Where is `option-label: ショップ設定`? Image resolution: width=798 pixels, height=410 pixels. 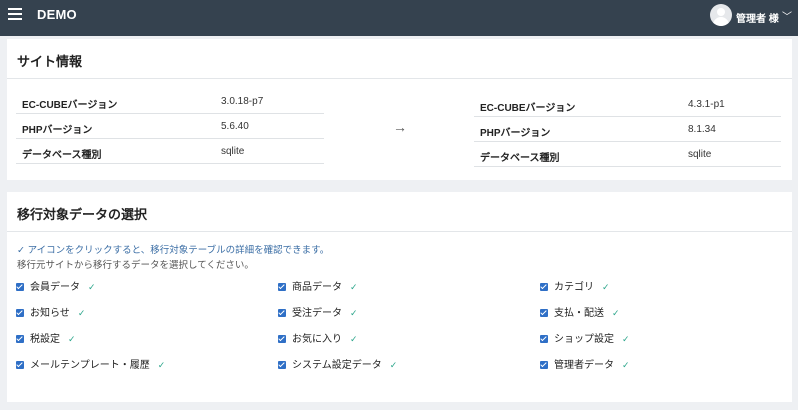
option-label: ショップ設定 is located at coordinates (584, 339).